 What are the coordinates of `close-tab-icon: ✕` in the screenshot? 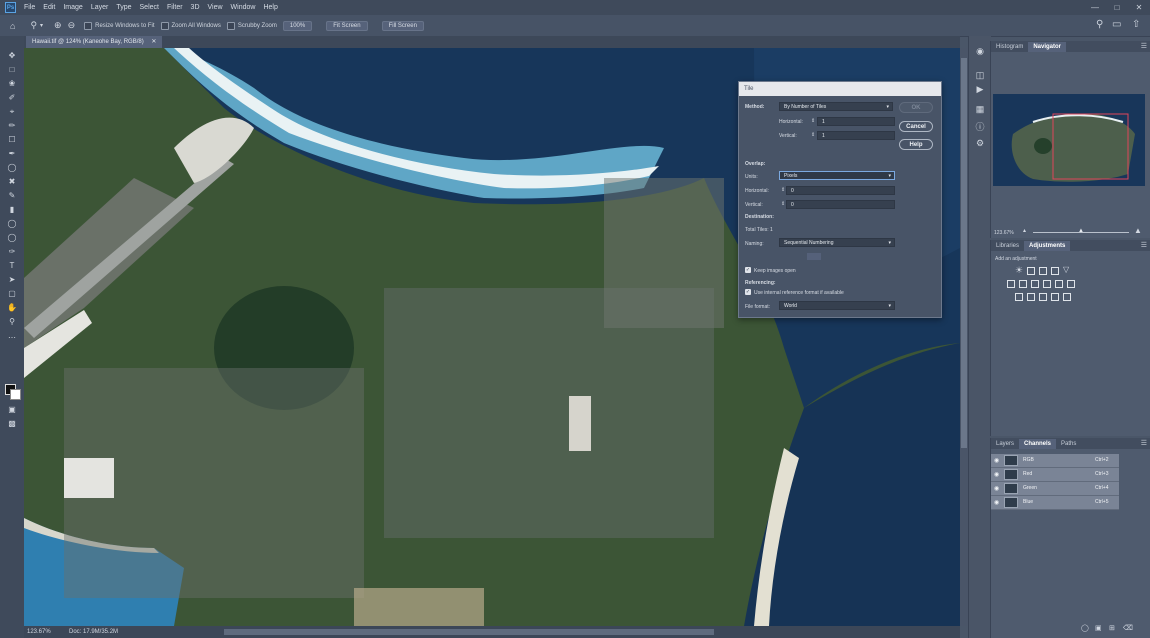 It's located at (153, 42).